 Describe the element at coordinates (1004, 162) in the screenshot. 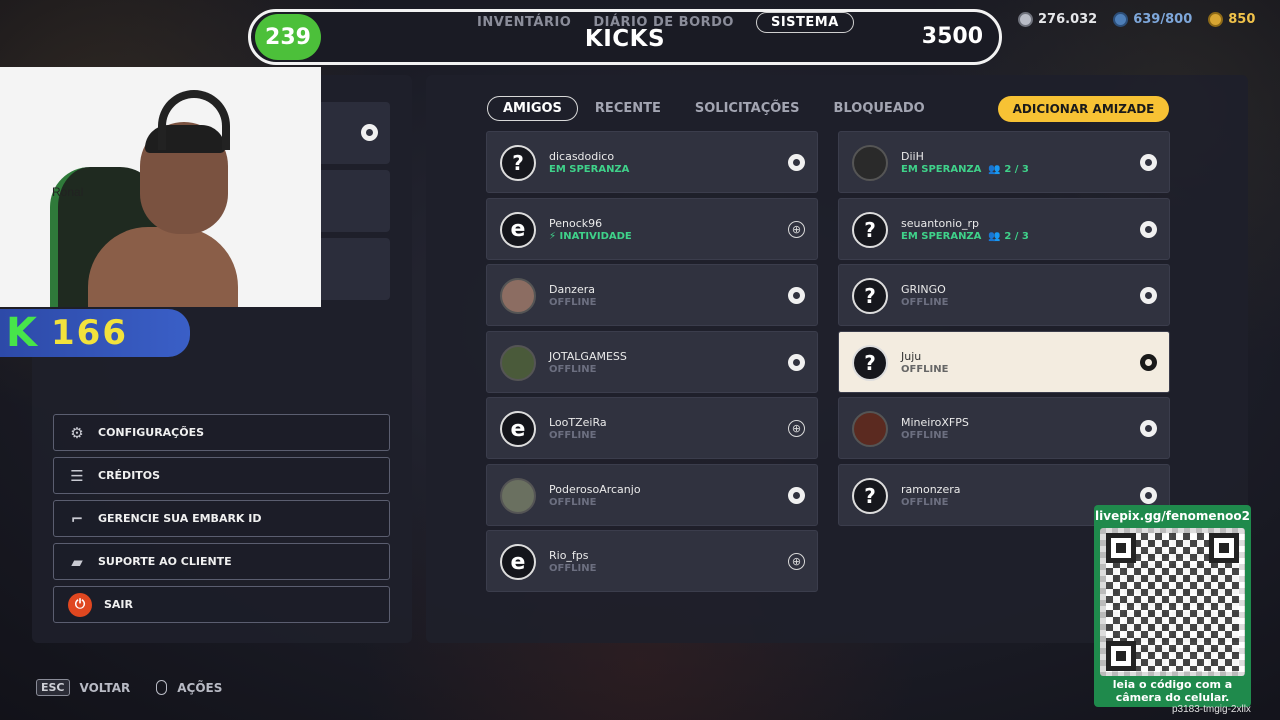

I see `friend-card: DiiH EM SPERANZA 👥 2 / 3` at that location.